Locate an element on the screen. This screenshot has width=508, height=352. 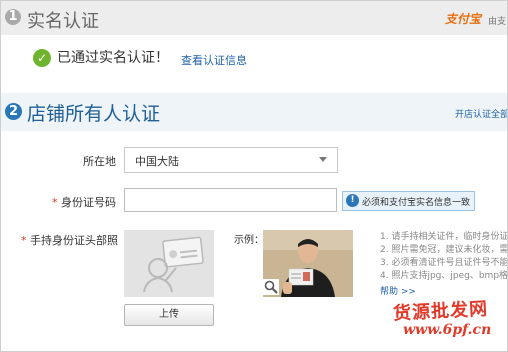
info-icon: ! is located at coordinates (352, 200).